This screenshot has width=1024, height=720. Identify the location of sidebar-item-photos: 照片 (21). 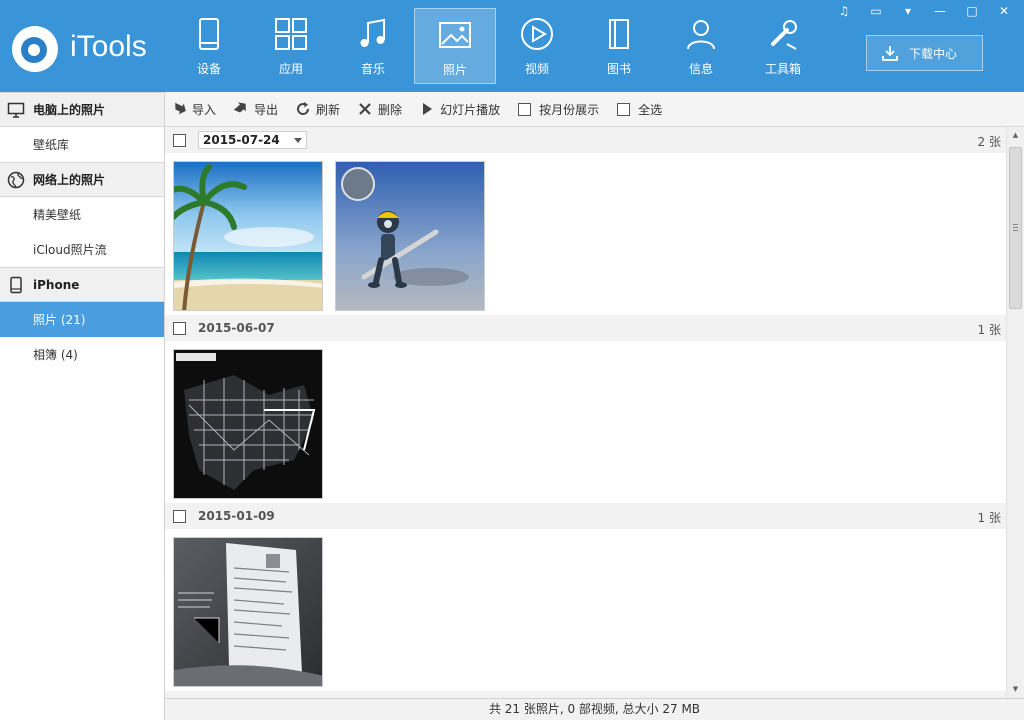
(82, 319).